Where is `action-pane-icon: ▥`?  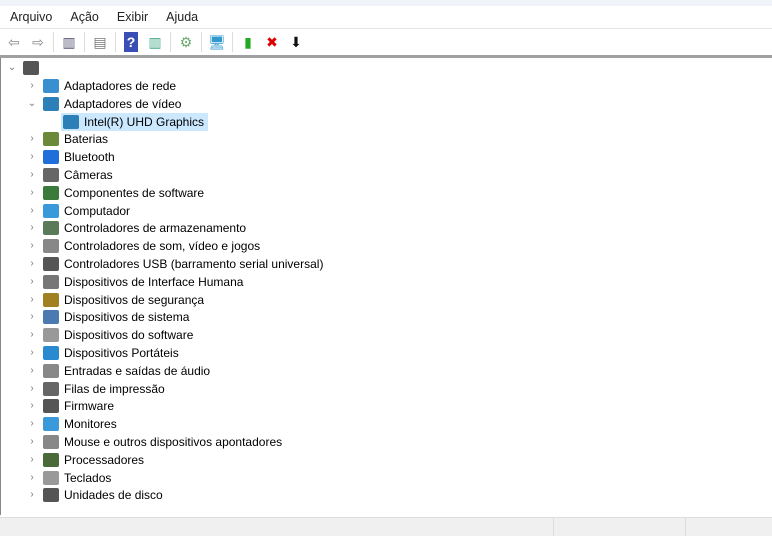 action-pane-icon: ▥ is located at coordinates (155, 42).